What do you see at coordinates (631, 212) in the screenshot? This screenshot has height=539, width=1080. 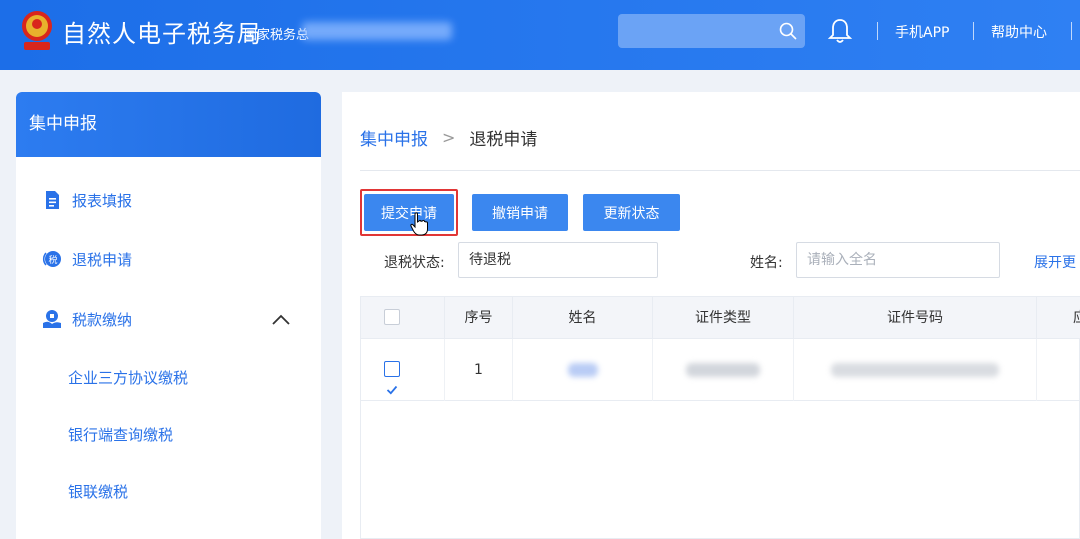 I see `update-status-button: 更新状态` at bounding box center [631, 212].